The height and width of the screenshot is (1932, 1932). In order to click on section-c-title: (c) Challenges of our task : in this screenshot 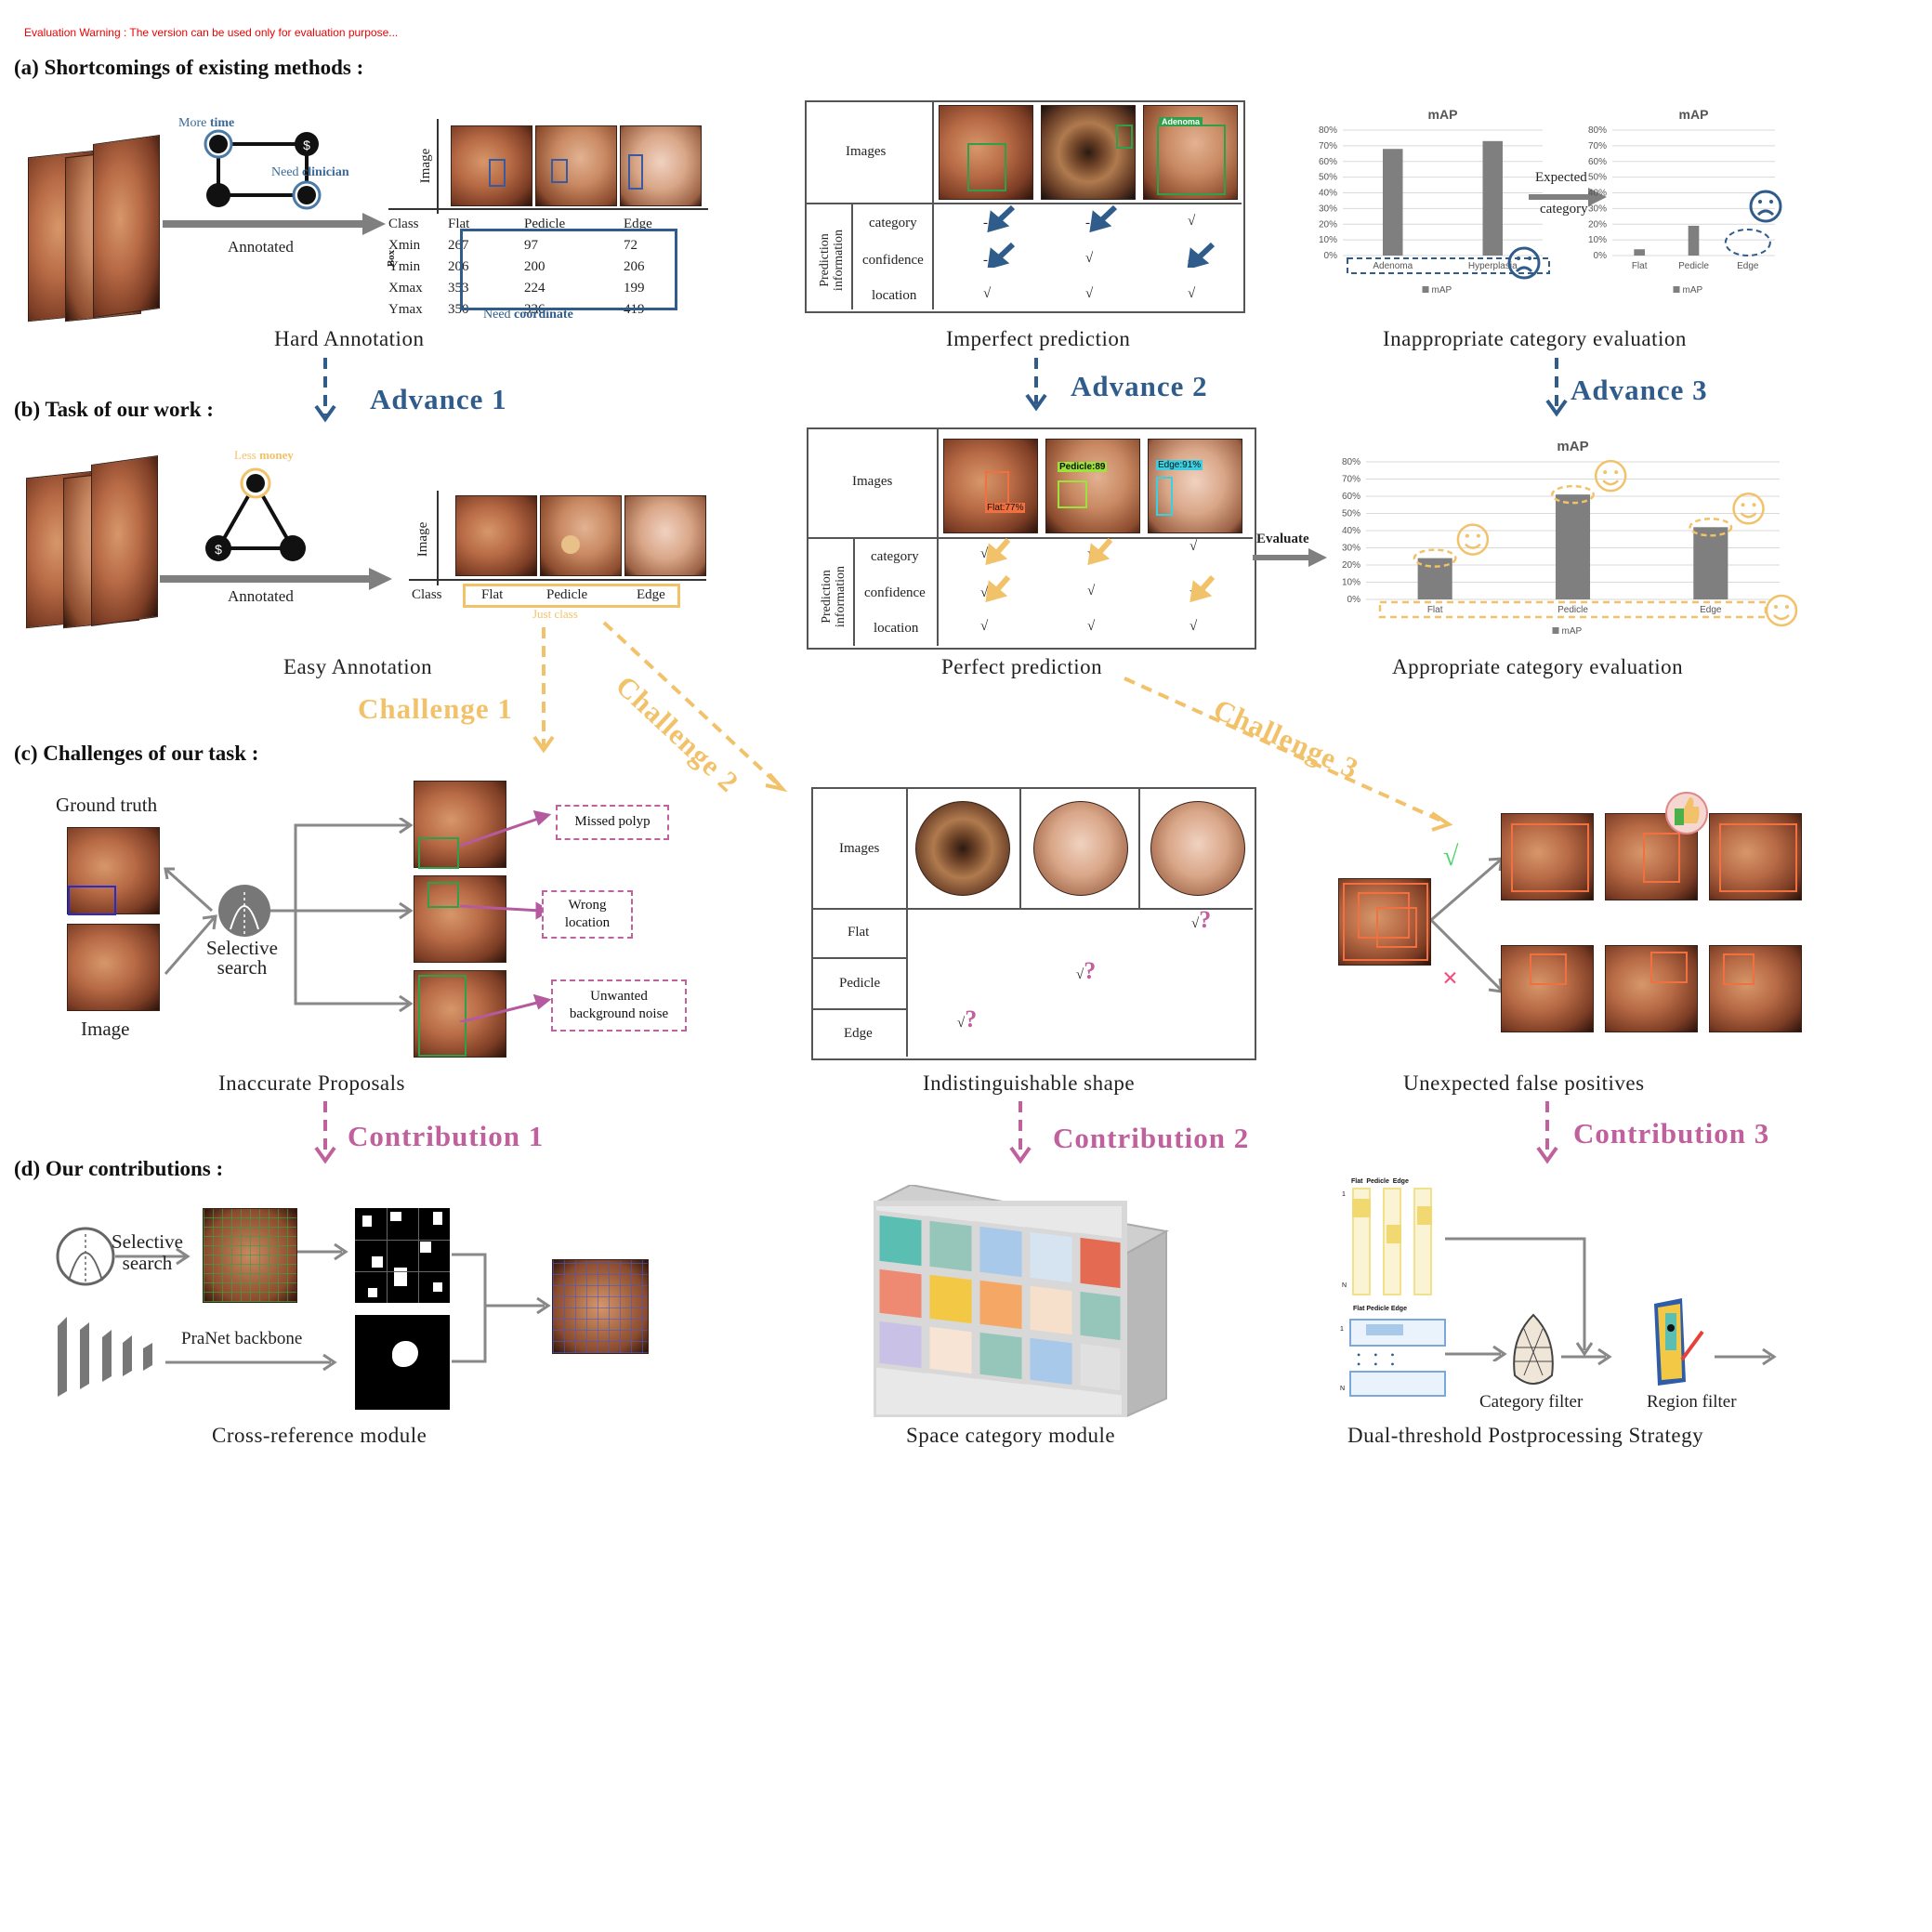, I will do `click(136, 753)`.